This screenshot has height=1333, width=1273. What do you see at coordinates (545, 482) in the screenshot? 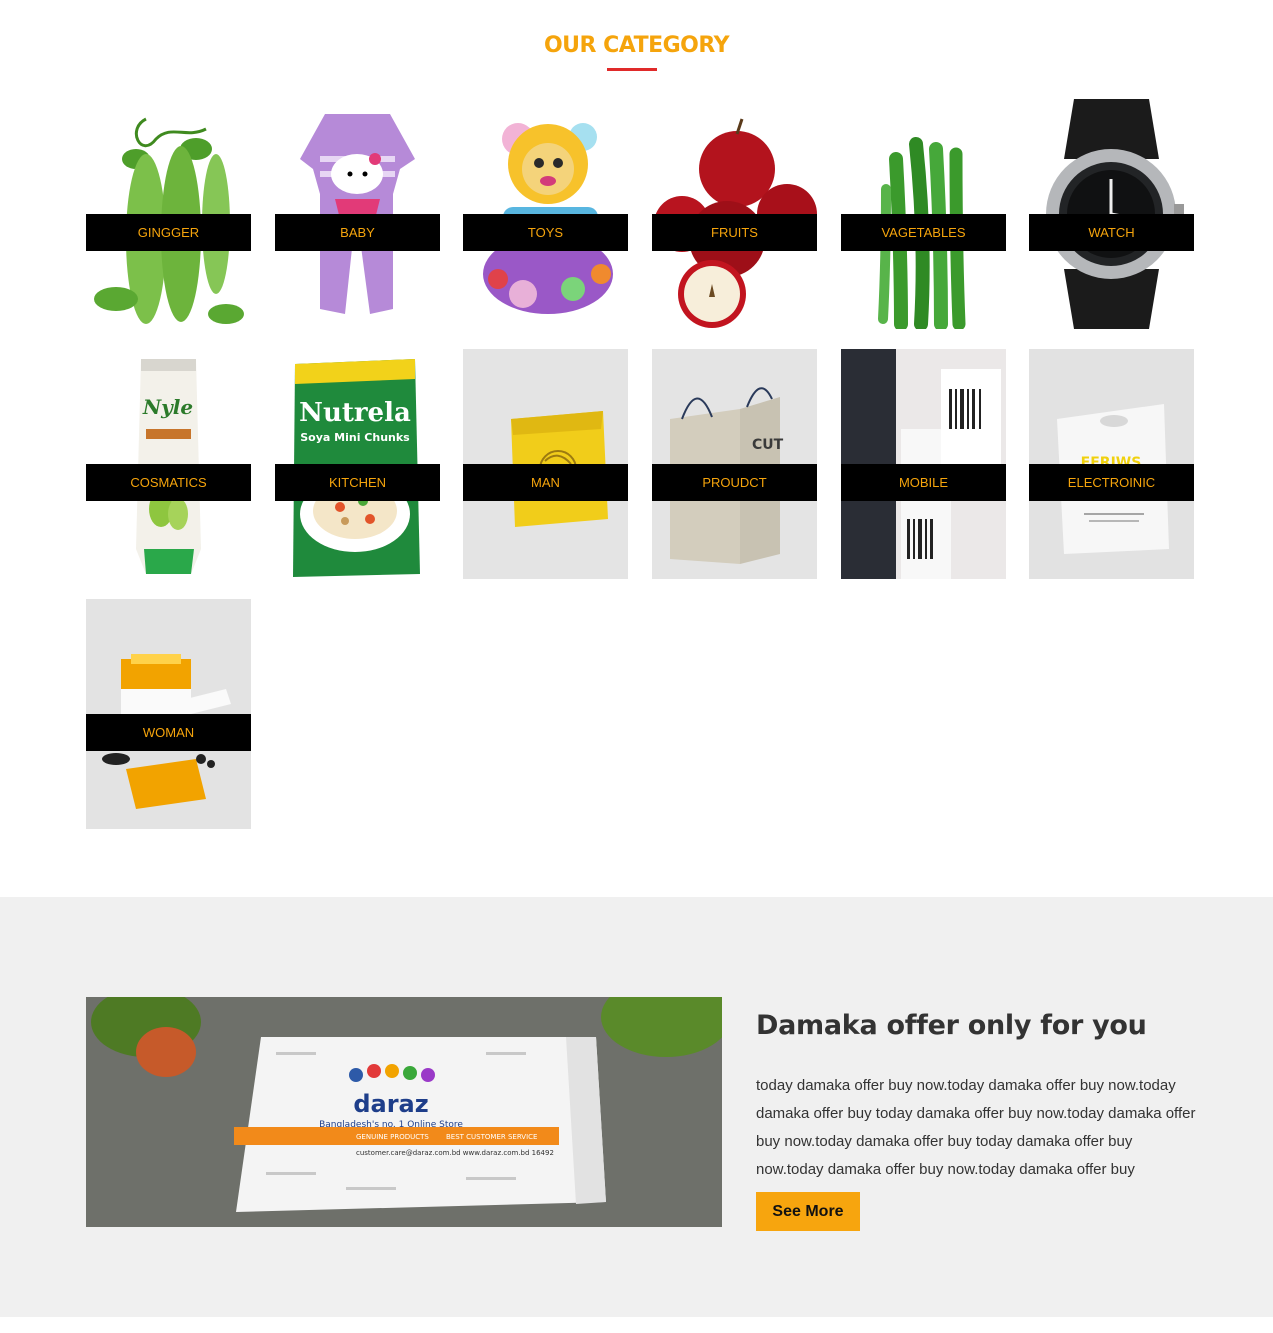
I see `category-label: MAN` at bounding box center [545, 482].